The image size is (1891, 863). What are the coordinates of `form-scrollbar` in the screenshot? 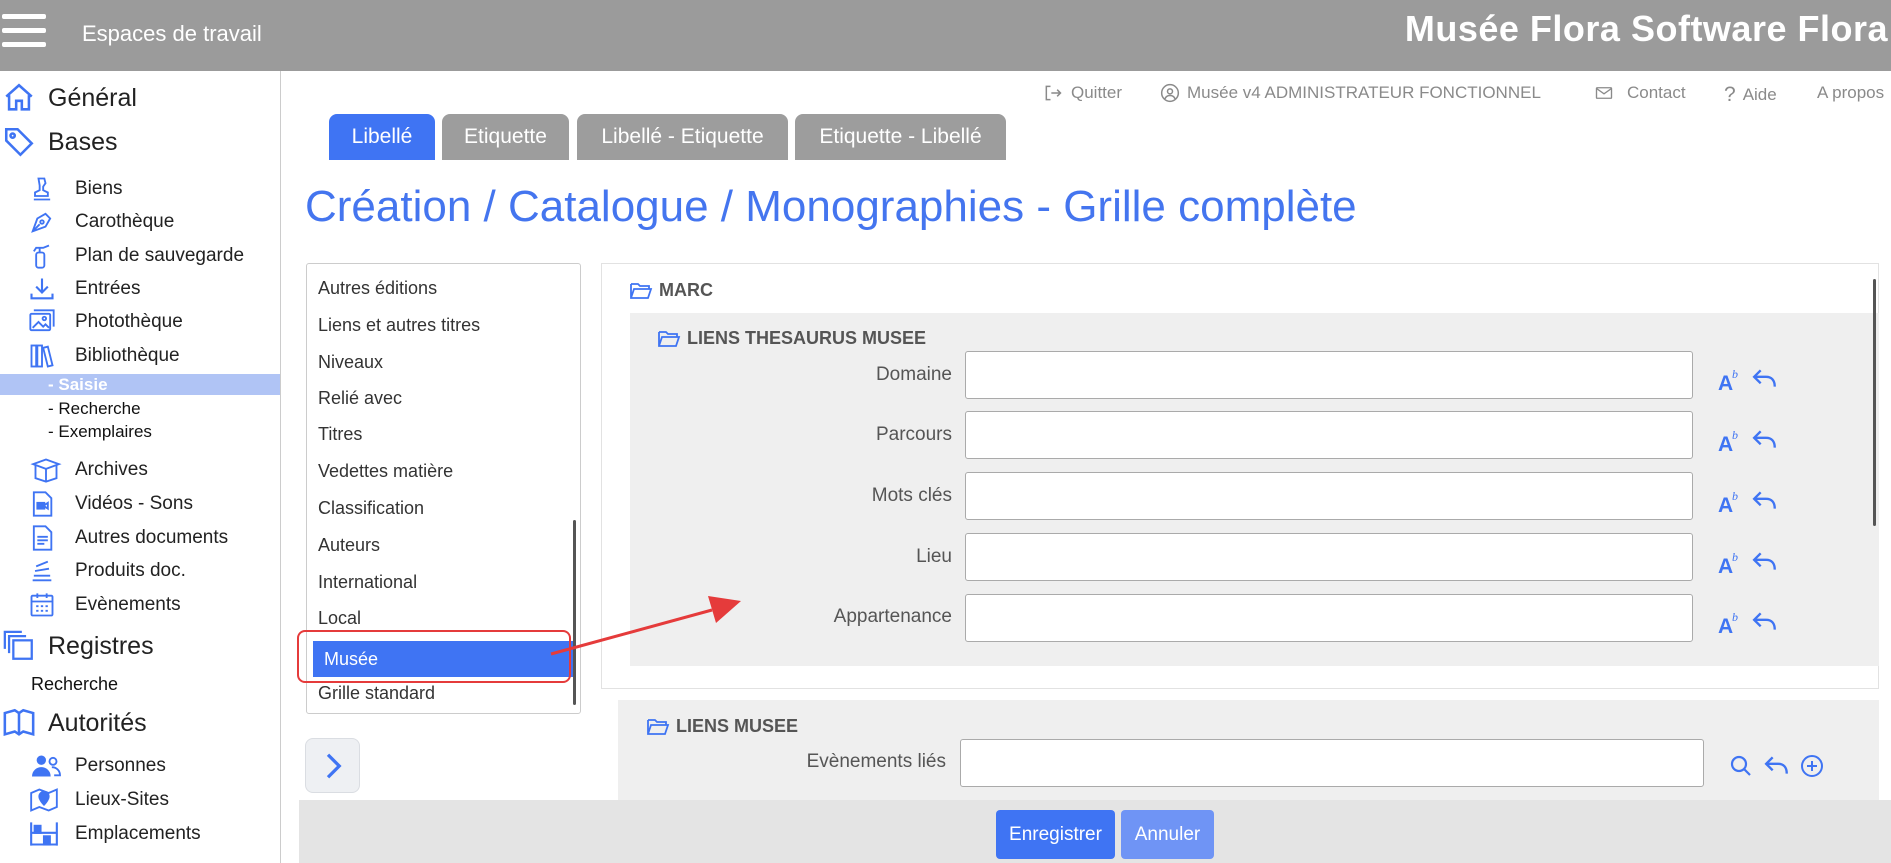 It's located at (1874, 402).